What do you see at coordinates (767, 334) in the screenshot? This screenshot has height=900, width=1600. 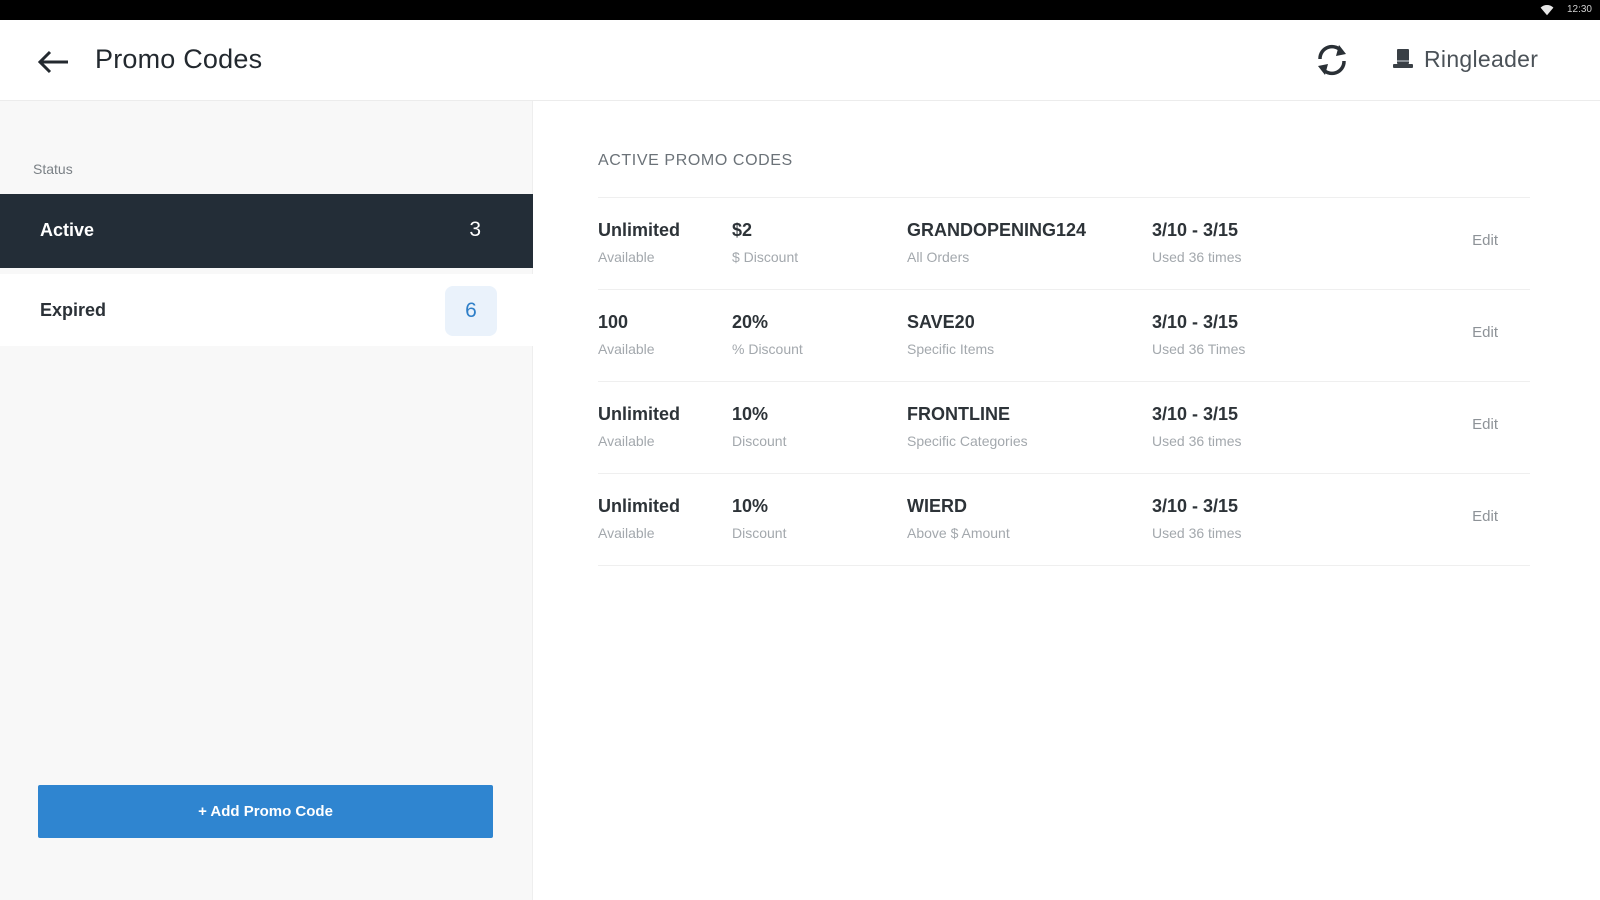 I see `discount-cell: 20% % Discount` at bounding box center [767, 334].